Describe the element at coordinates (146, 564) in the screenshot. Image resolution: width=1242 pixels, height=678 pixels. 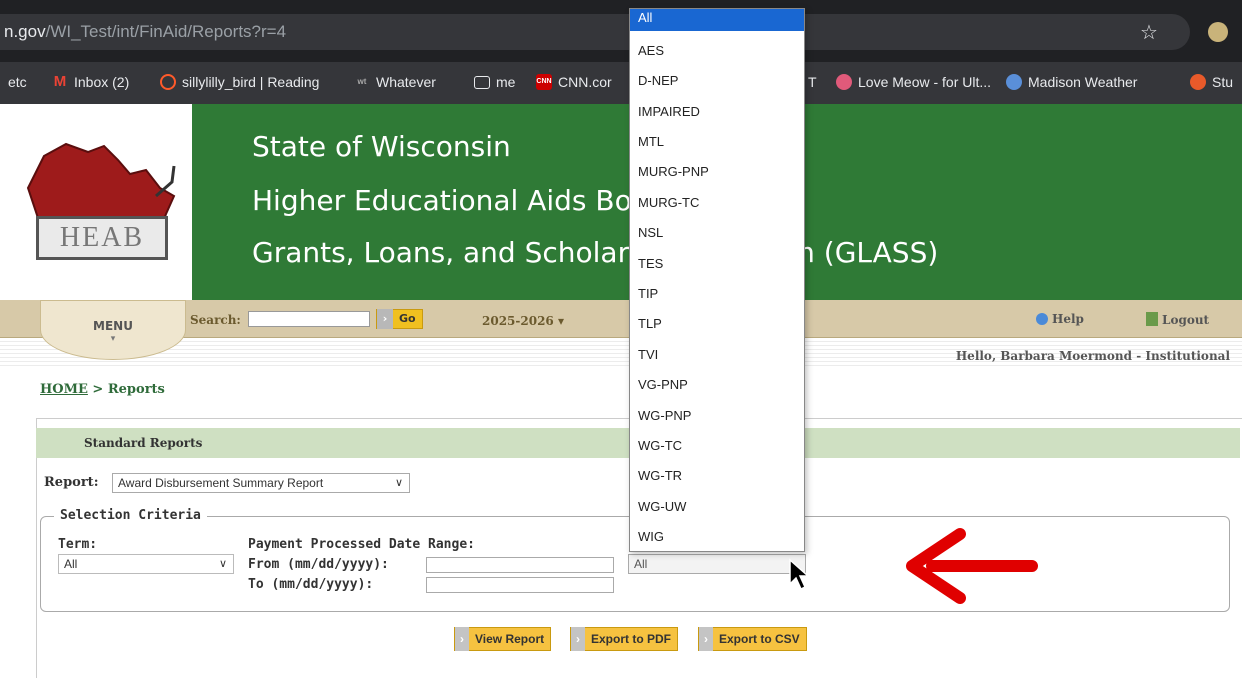
I see `term-select: All ∨` at that location.